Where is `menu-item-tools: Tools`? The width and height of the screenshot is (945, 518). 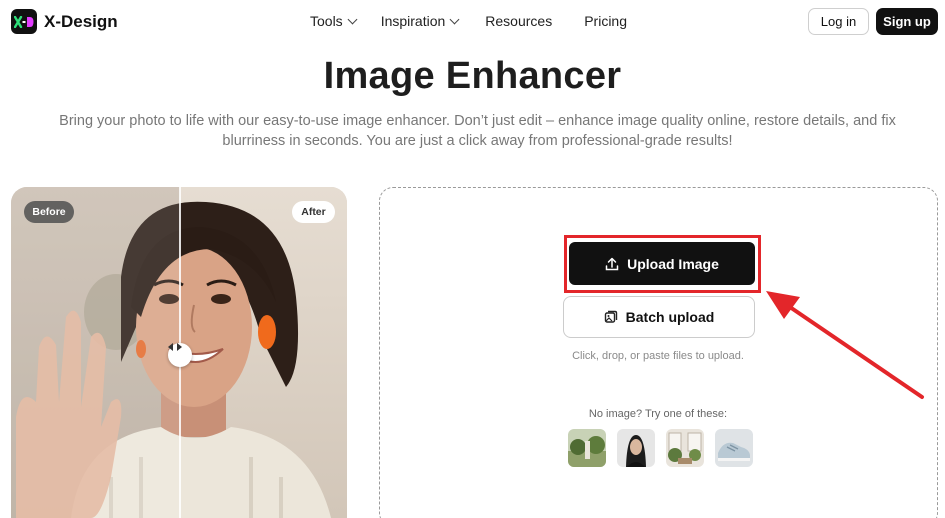 menu-item-tools: Tools is located at coordinates (334, 21).